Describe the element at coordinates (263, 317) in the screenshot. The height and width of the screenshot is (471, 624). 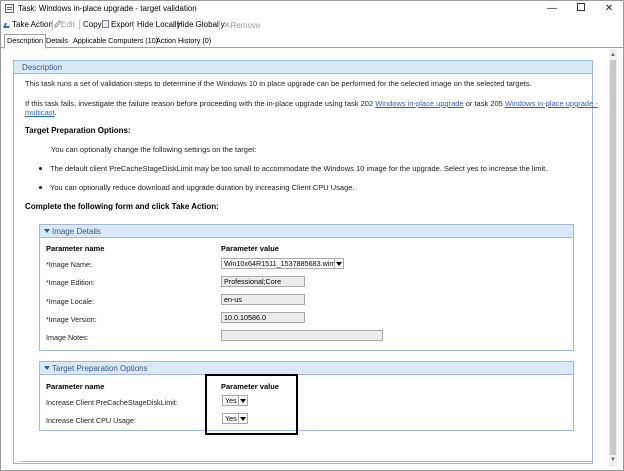
I see `image-version-field: 10.0.10586.0` at that location.